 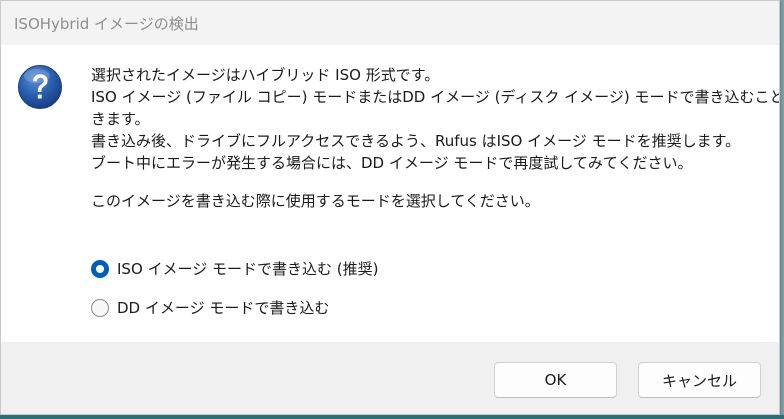 I want to click on iso-mode-radio, so click(x=100, y=269).